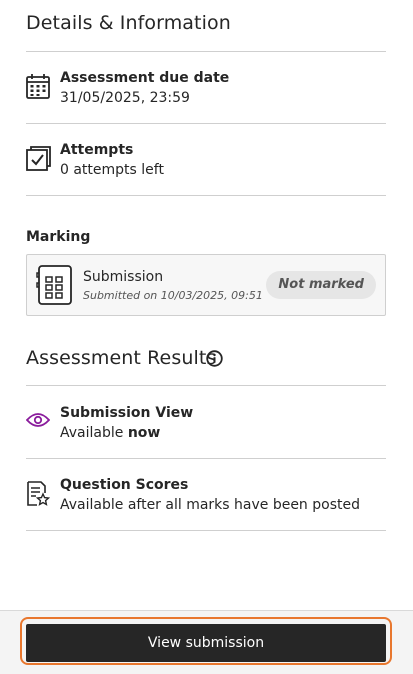 This screenshot has height=674, width=413. Describe the element at coordinates (125, 98) in the screenshot. I see `due-date-value: 31/05/2025, 23:59` at that location.